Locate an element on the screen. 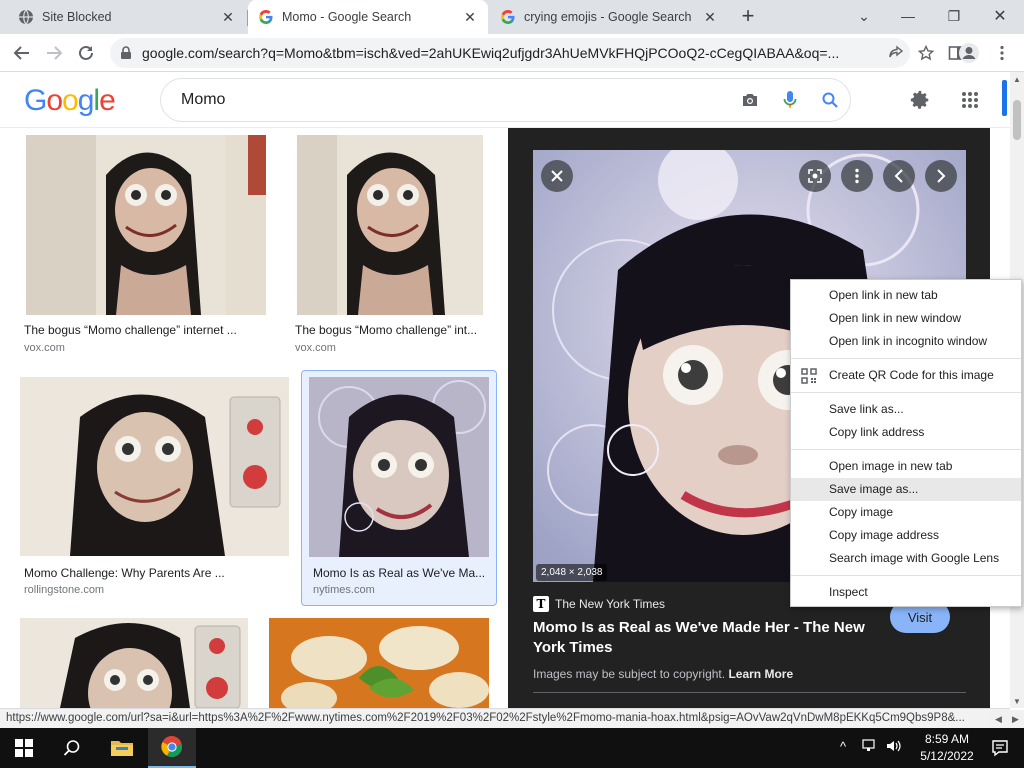 Image resolution: width=1024 pixels, height=768 pixels. profile-button is located at coordinates (969, 53).